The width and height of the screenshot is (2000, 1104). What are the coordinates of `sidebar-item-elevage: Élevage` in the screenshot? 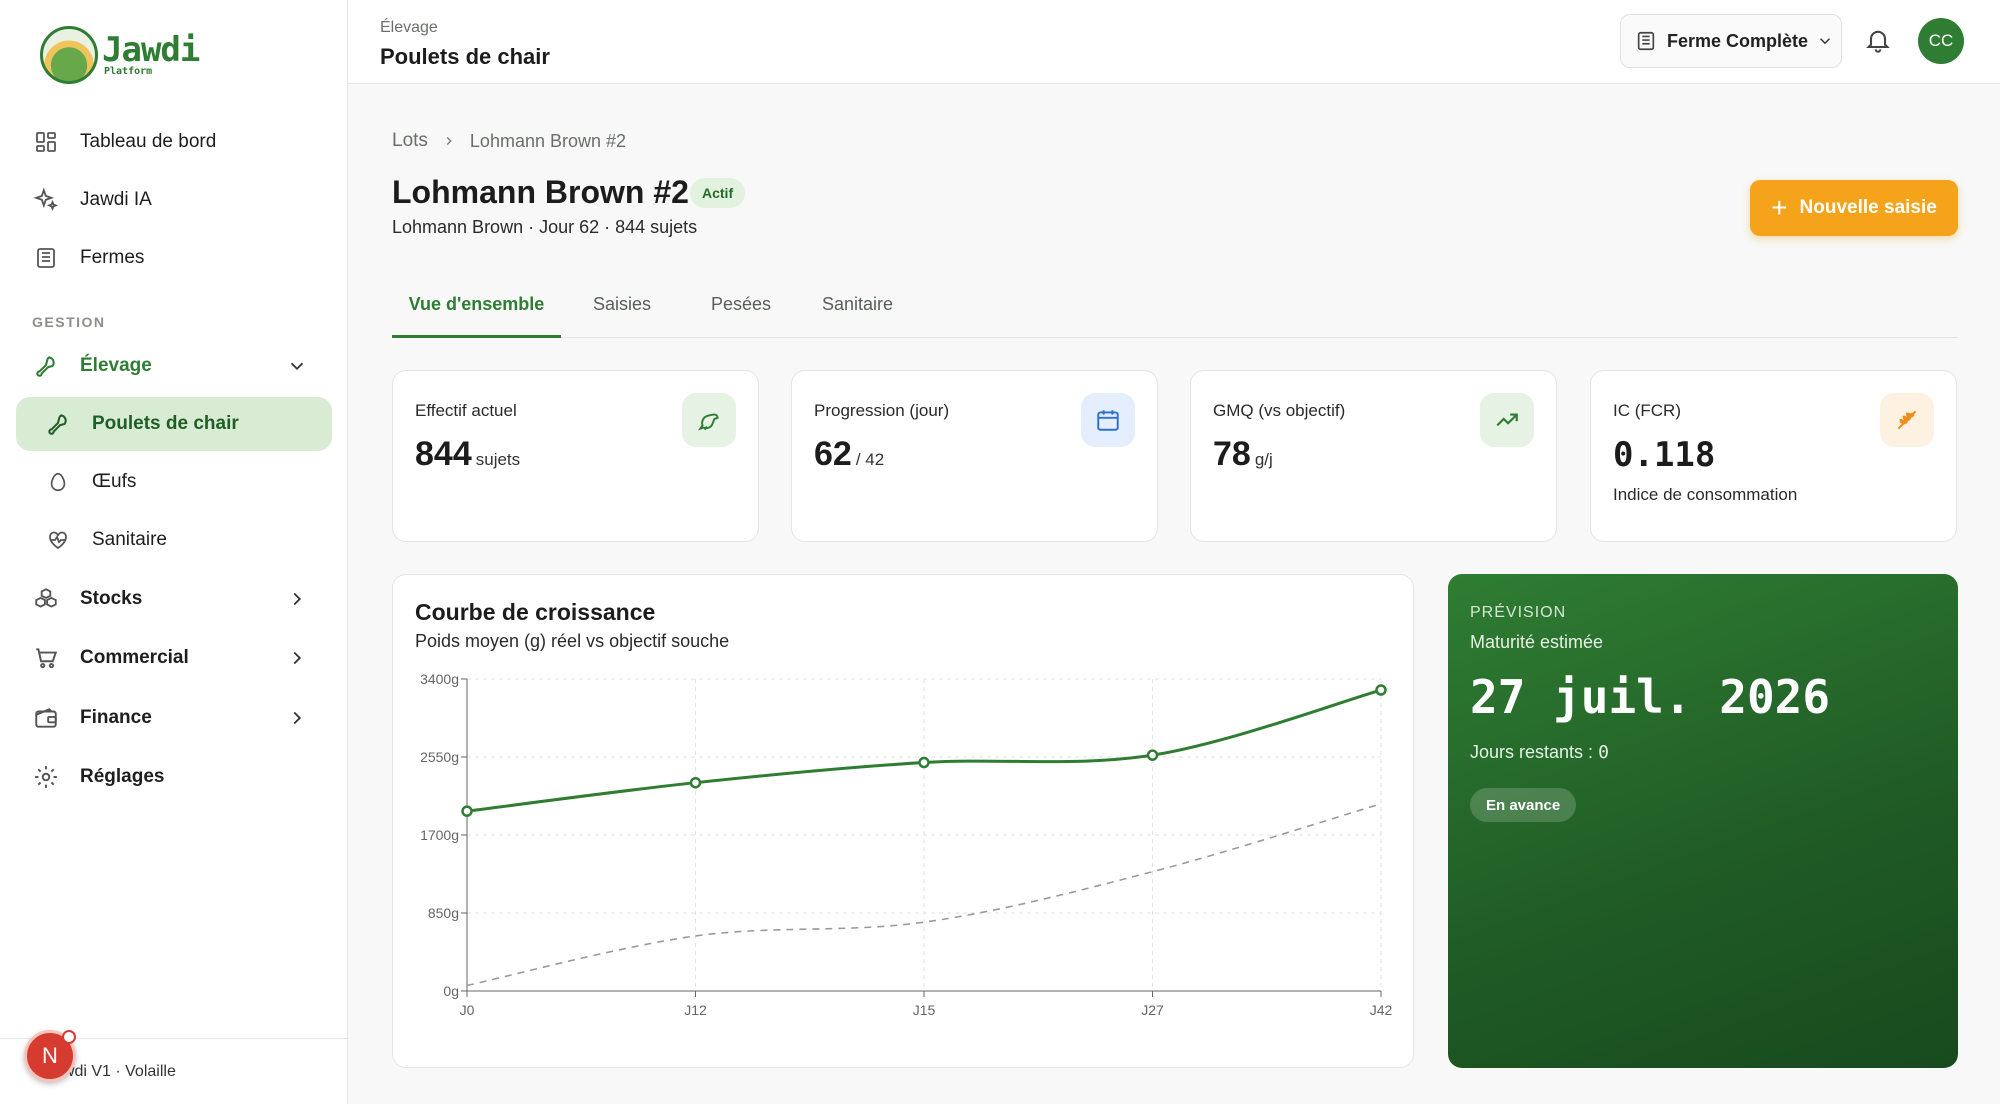 It's located at (174, 366).